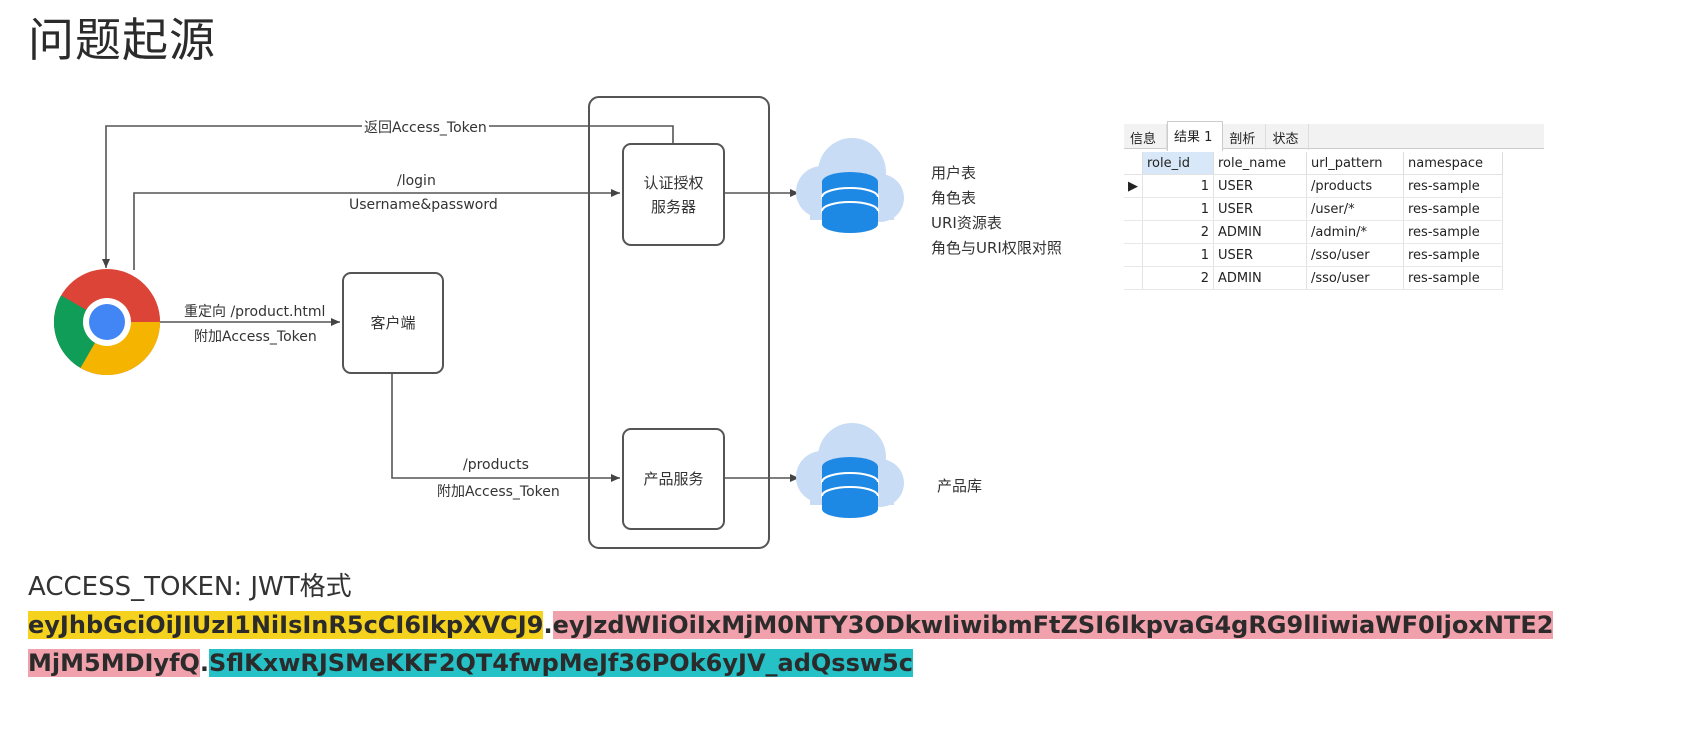 The height and width of the screenshot is (748, 1707). I want to click on db-table-name: 用户表, so click(954, 173).